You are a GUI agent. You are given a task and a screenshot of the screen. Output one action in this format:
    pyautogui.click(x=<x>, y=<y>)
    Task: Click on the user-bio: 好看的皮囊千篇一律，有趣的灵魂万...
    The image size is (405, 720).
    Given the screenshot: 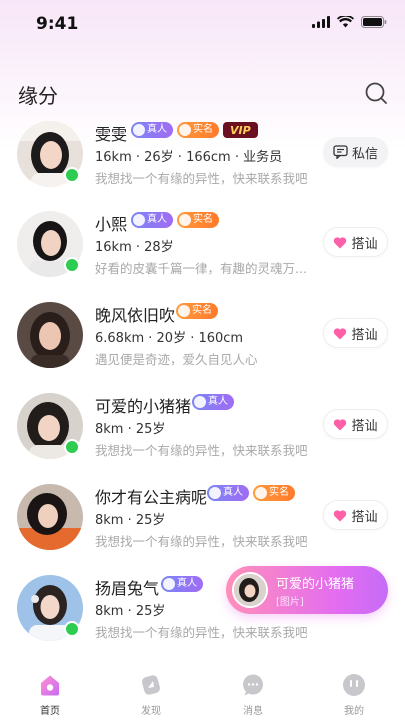 What is the action you would take?
    pyautogui.click(x=201, y=268)
    